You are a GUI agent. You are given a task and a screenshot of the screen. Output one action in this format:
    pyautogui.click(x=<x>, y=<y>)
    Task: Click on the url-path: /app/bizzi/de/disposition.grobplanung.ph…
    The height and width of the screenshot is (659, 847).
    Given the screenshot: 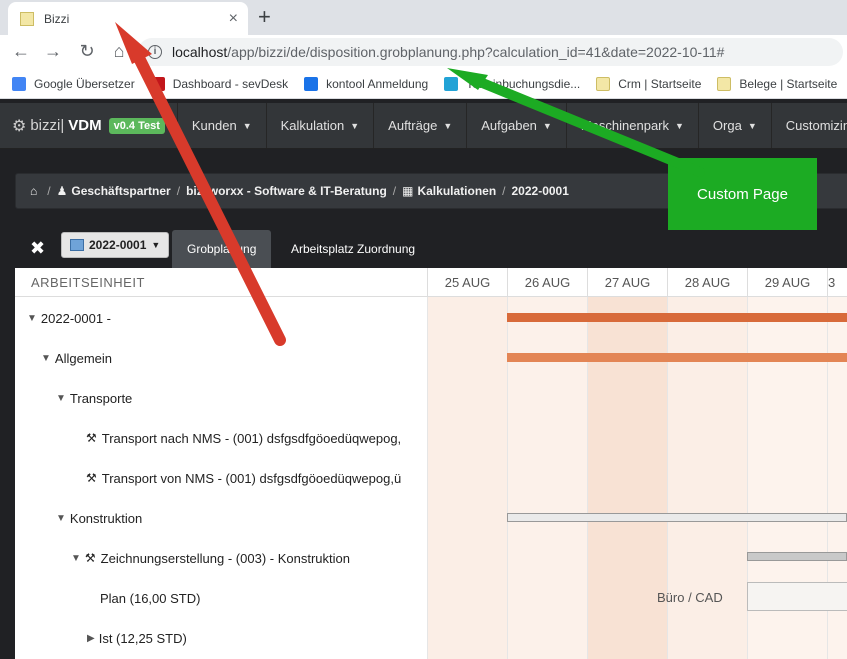 What is the action you would take?
    pyautogui.click(x=476, y=52)
    